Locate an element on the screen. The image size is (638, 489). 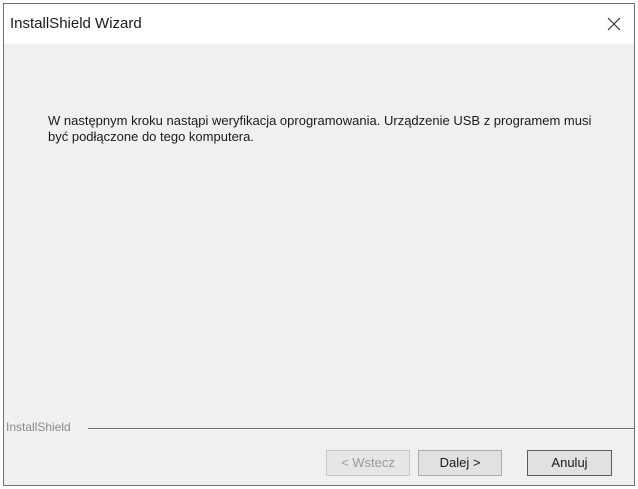
brand-separator: InstallShield is located at coordinates (319, 427).